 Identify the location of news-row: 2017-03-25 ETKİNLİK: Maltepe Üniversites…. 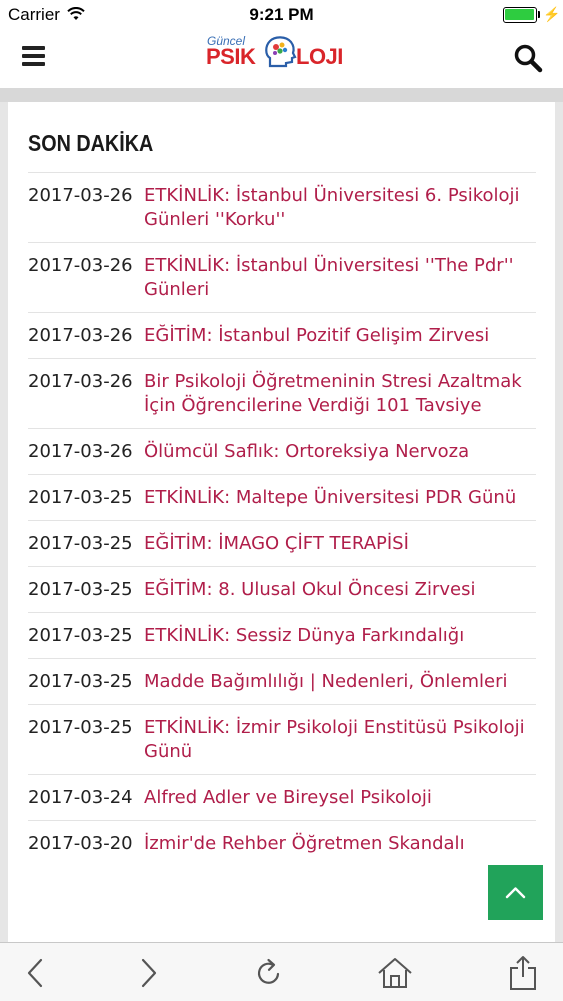
(282, 497).